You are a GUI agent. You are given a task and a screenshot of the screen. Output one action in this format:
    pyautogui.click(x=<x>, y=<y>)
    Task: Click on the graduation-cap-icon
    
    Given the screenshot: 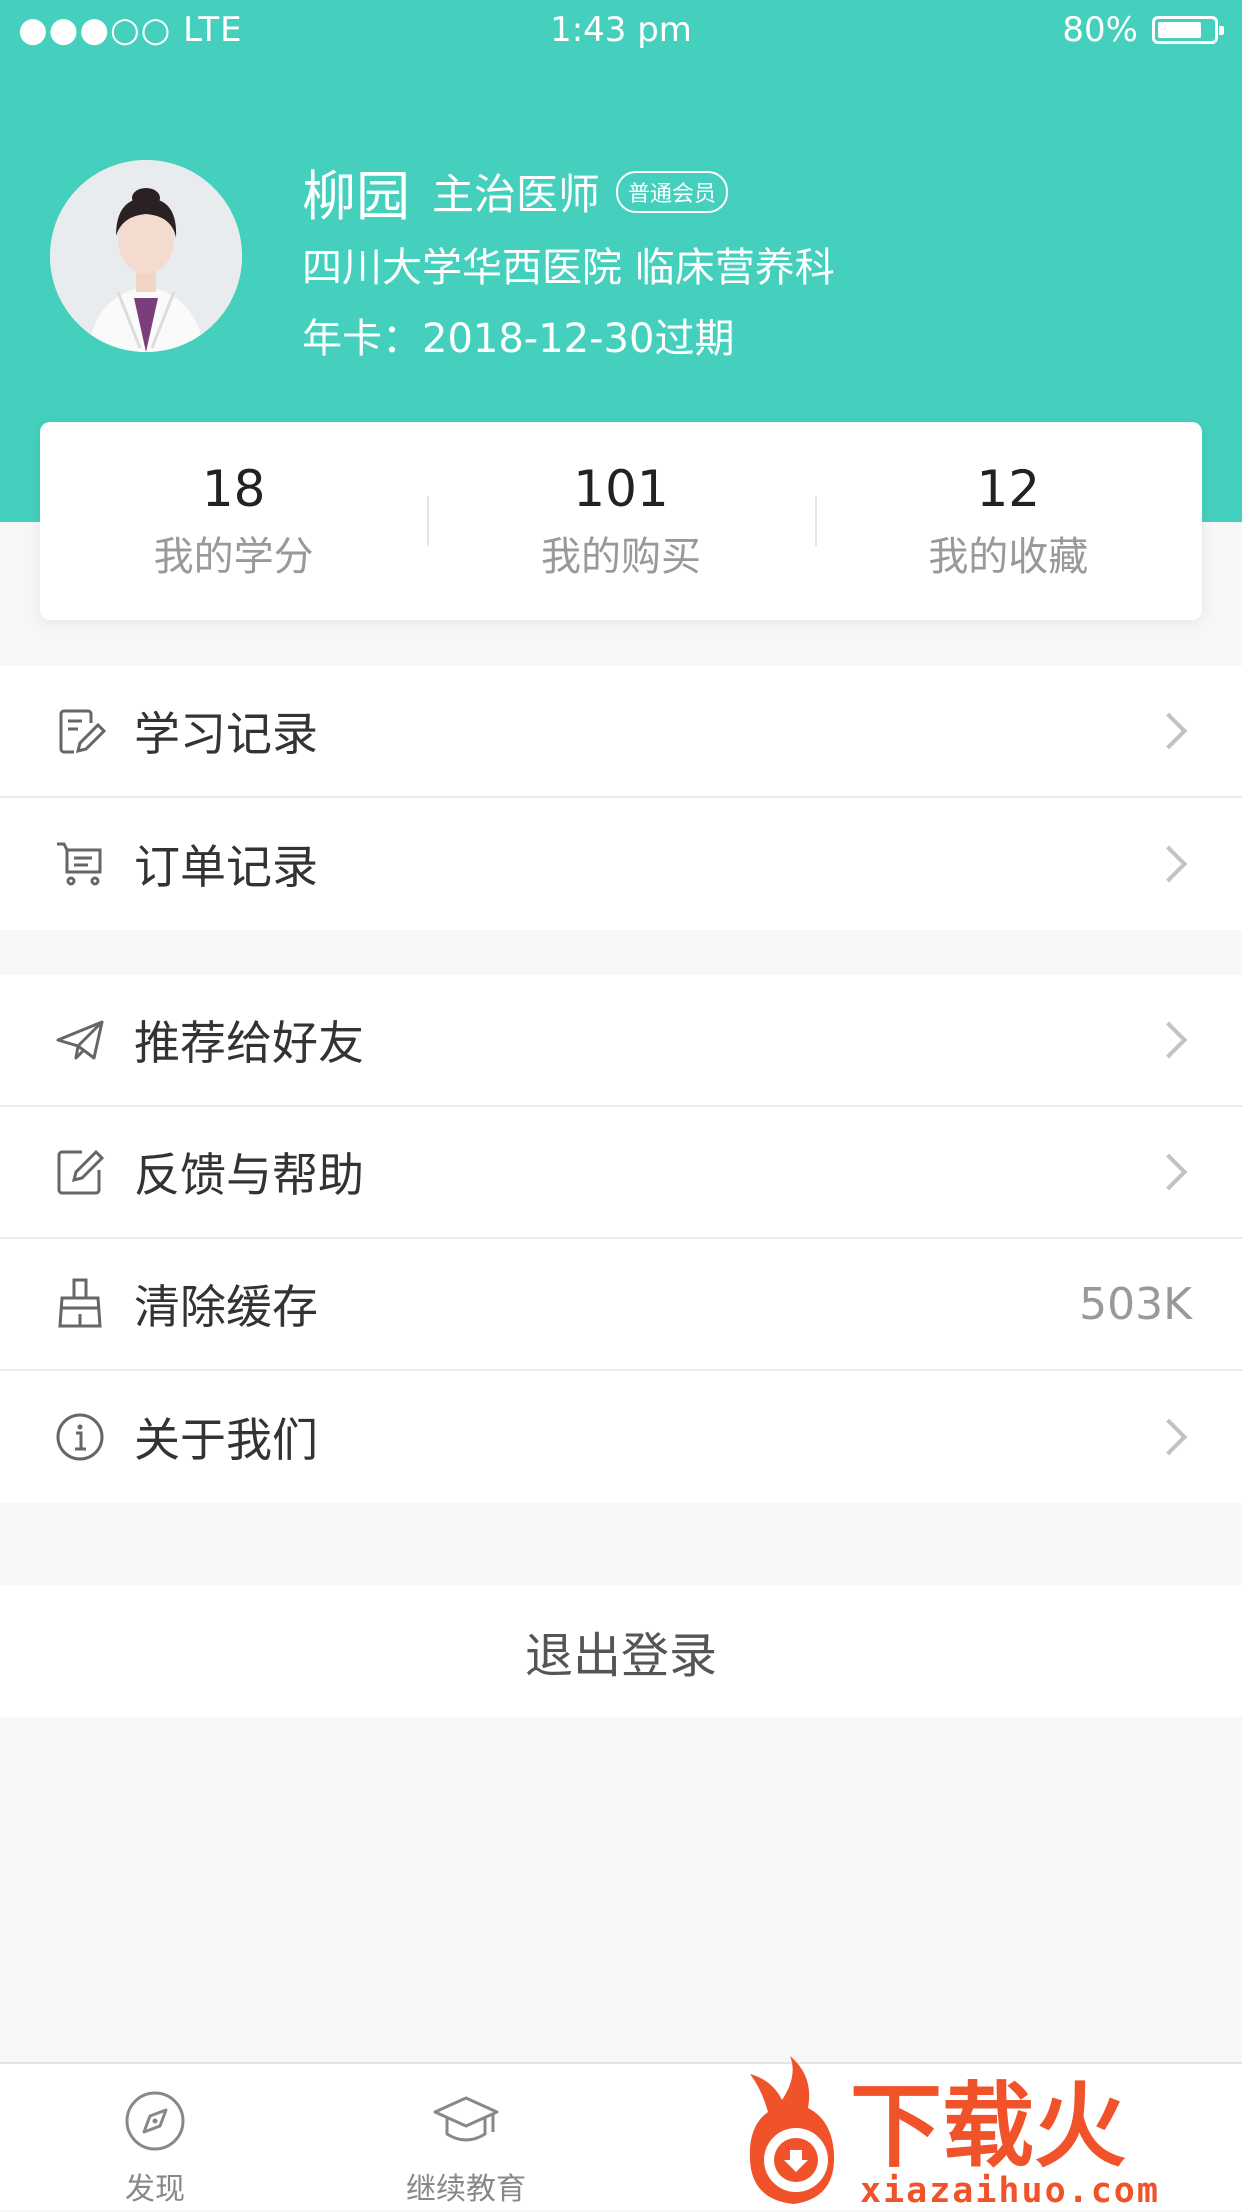 What is the action you would take?
    pyautogui.click(x=466, y=2121)
    